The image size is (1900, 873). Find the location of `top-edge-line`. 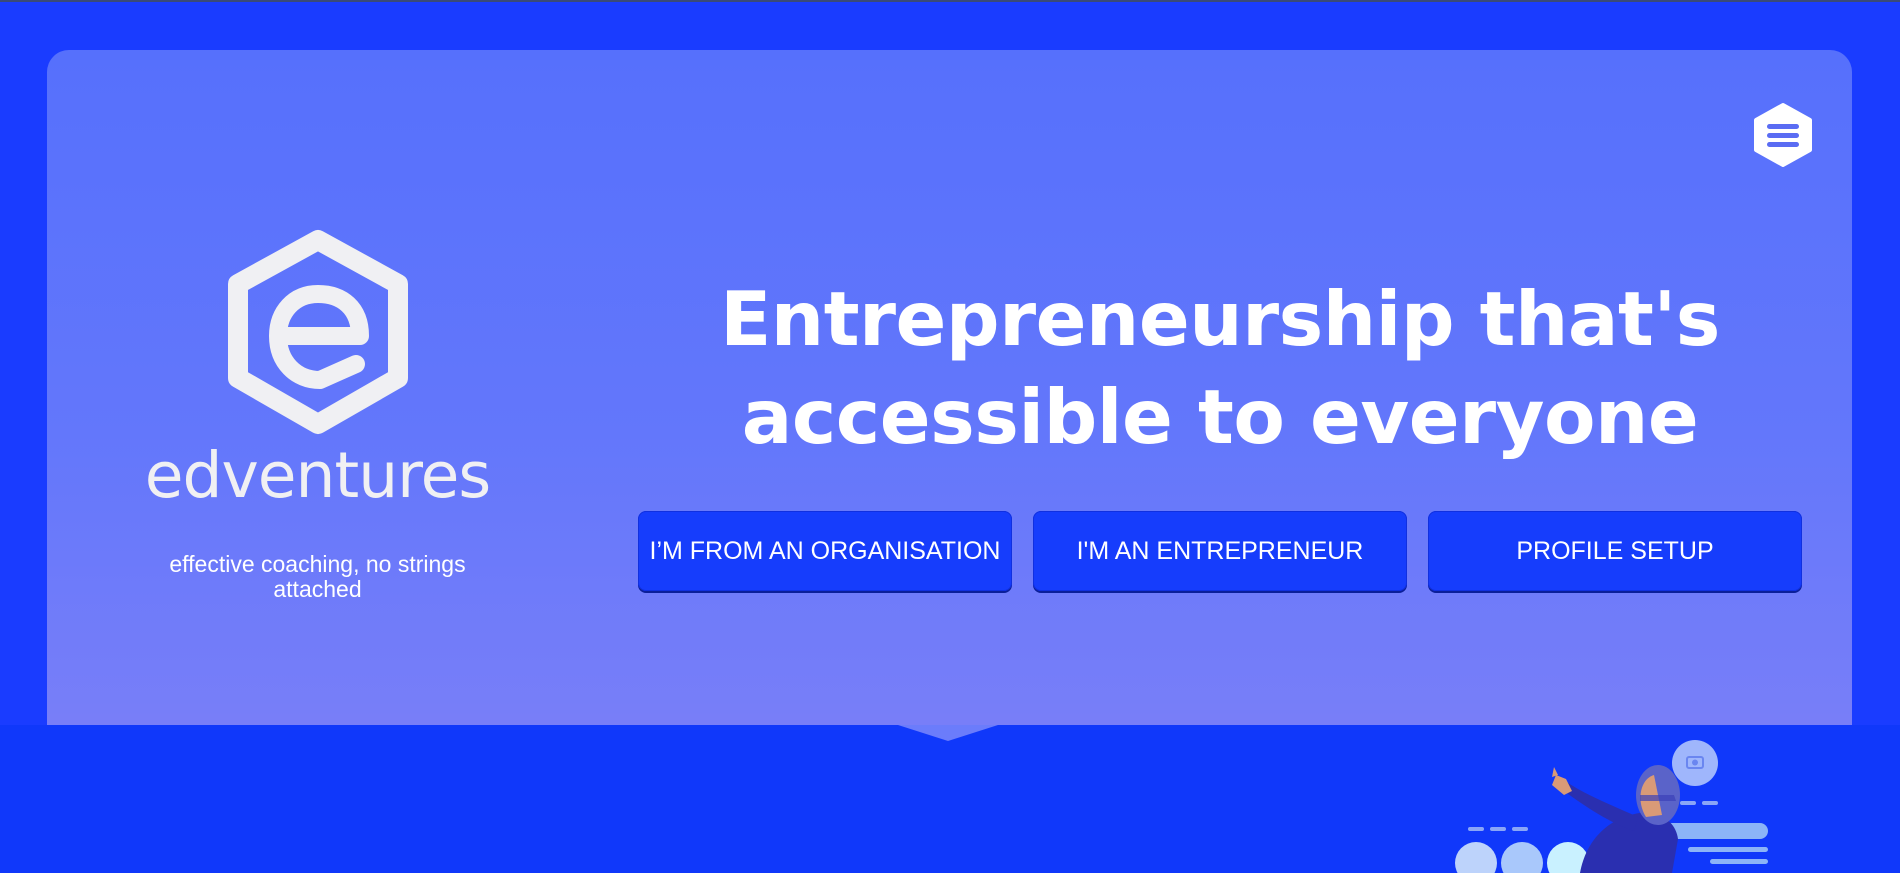

top-edge-line is located at coordinates (950, 1).